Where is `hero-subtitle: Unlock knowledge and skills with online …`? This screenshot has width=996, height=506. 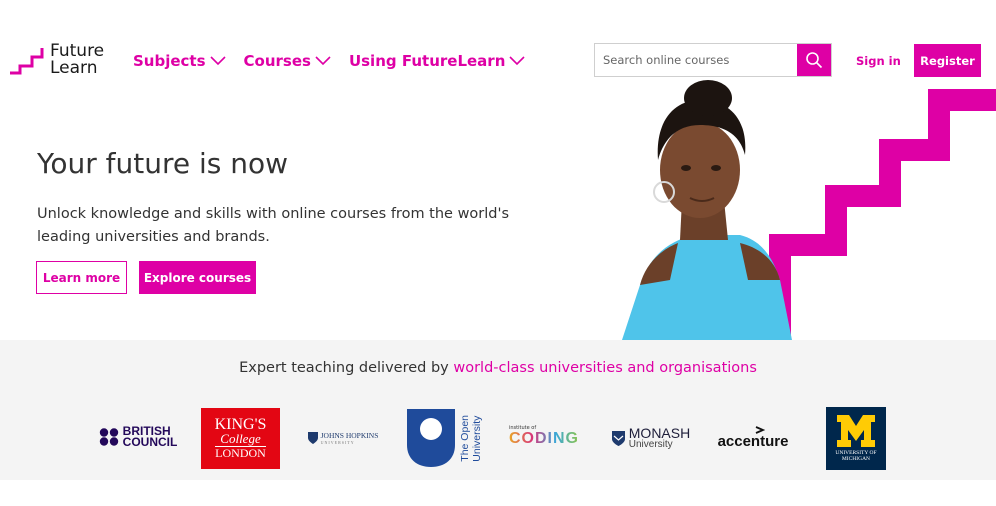 hero-subtitle: Unlock knowledge and skills with online … is located at coordinates (273, 225).